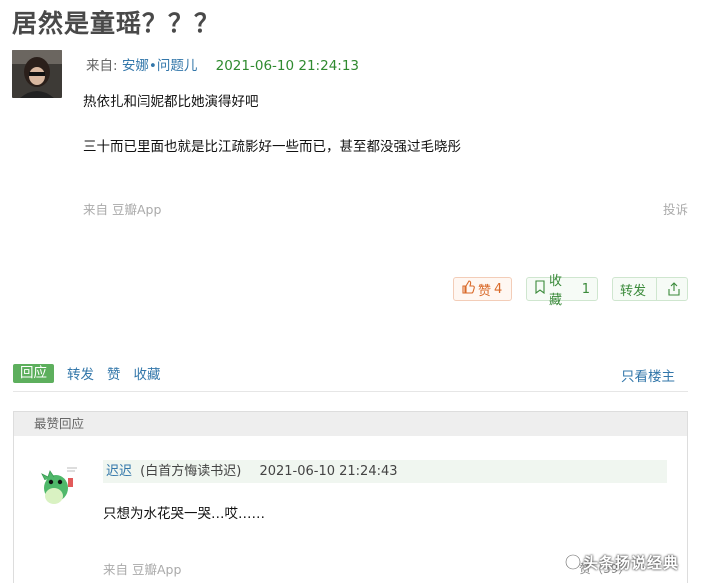  What do you see at coordinates (287, 66) in the screenshot?
I see `post-time: 2021-06-10 21:24:13` at bounding box center [287, 66].